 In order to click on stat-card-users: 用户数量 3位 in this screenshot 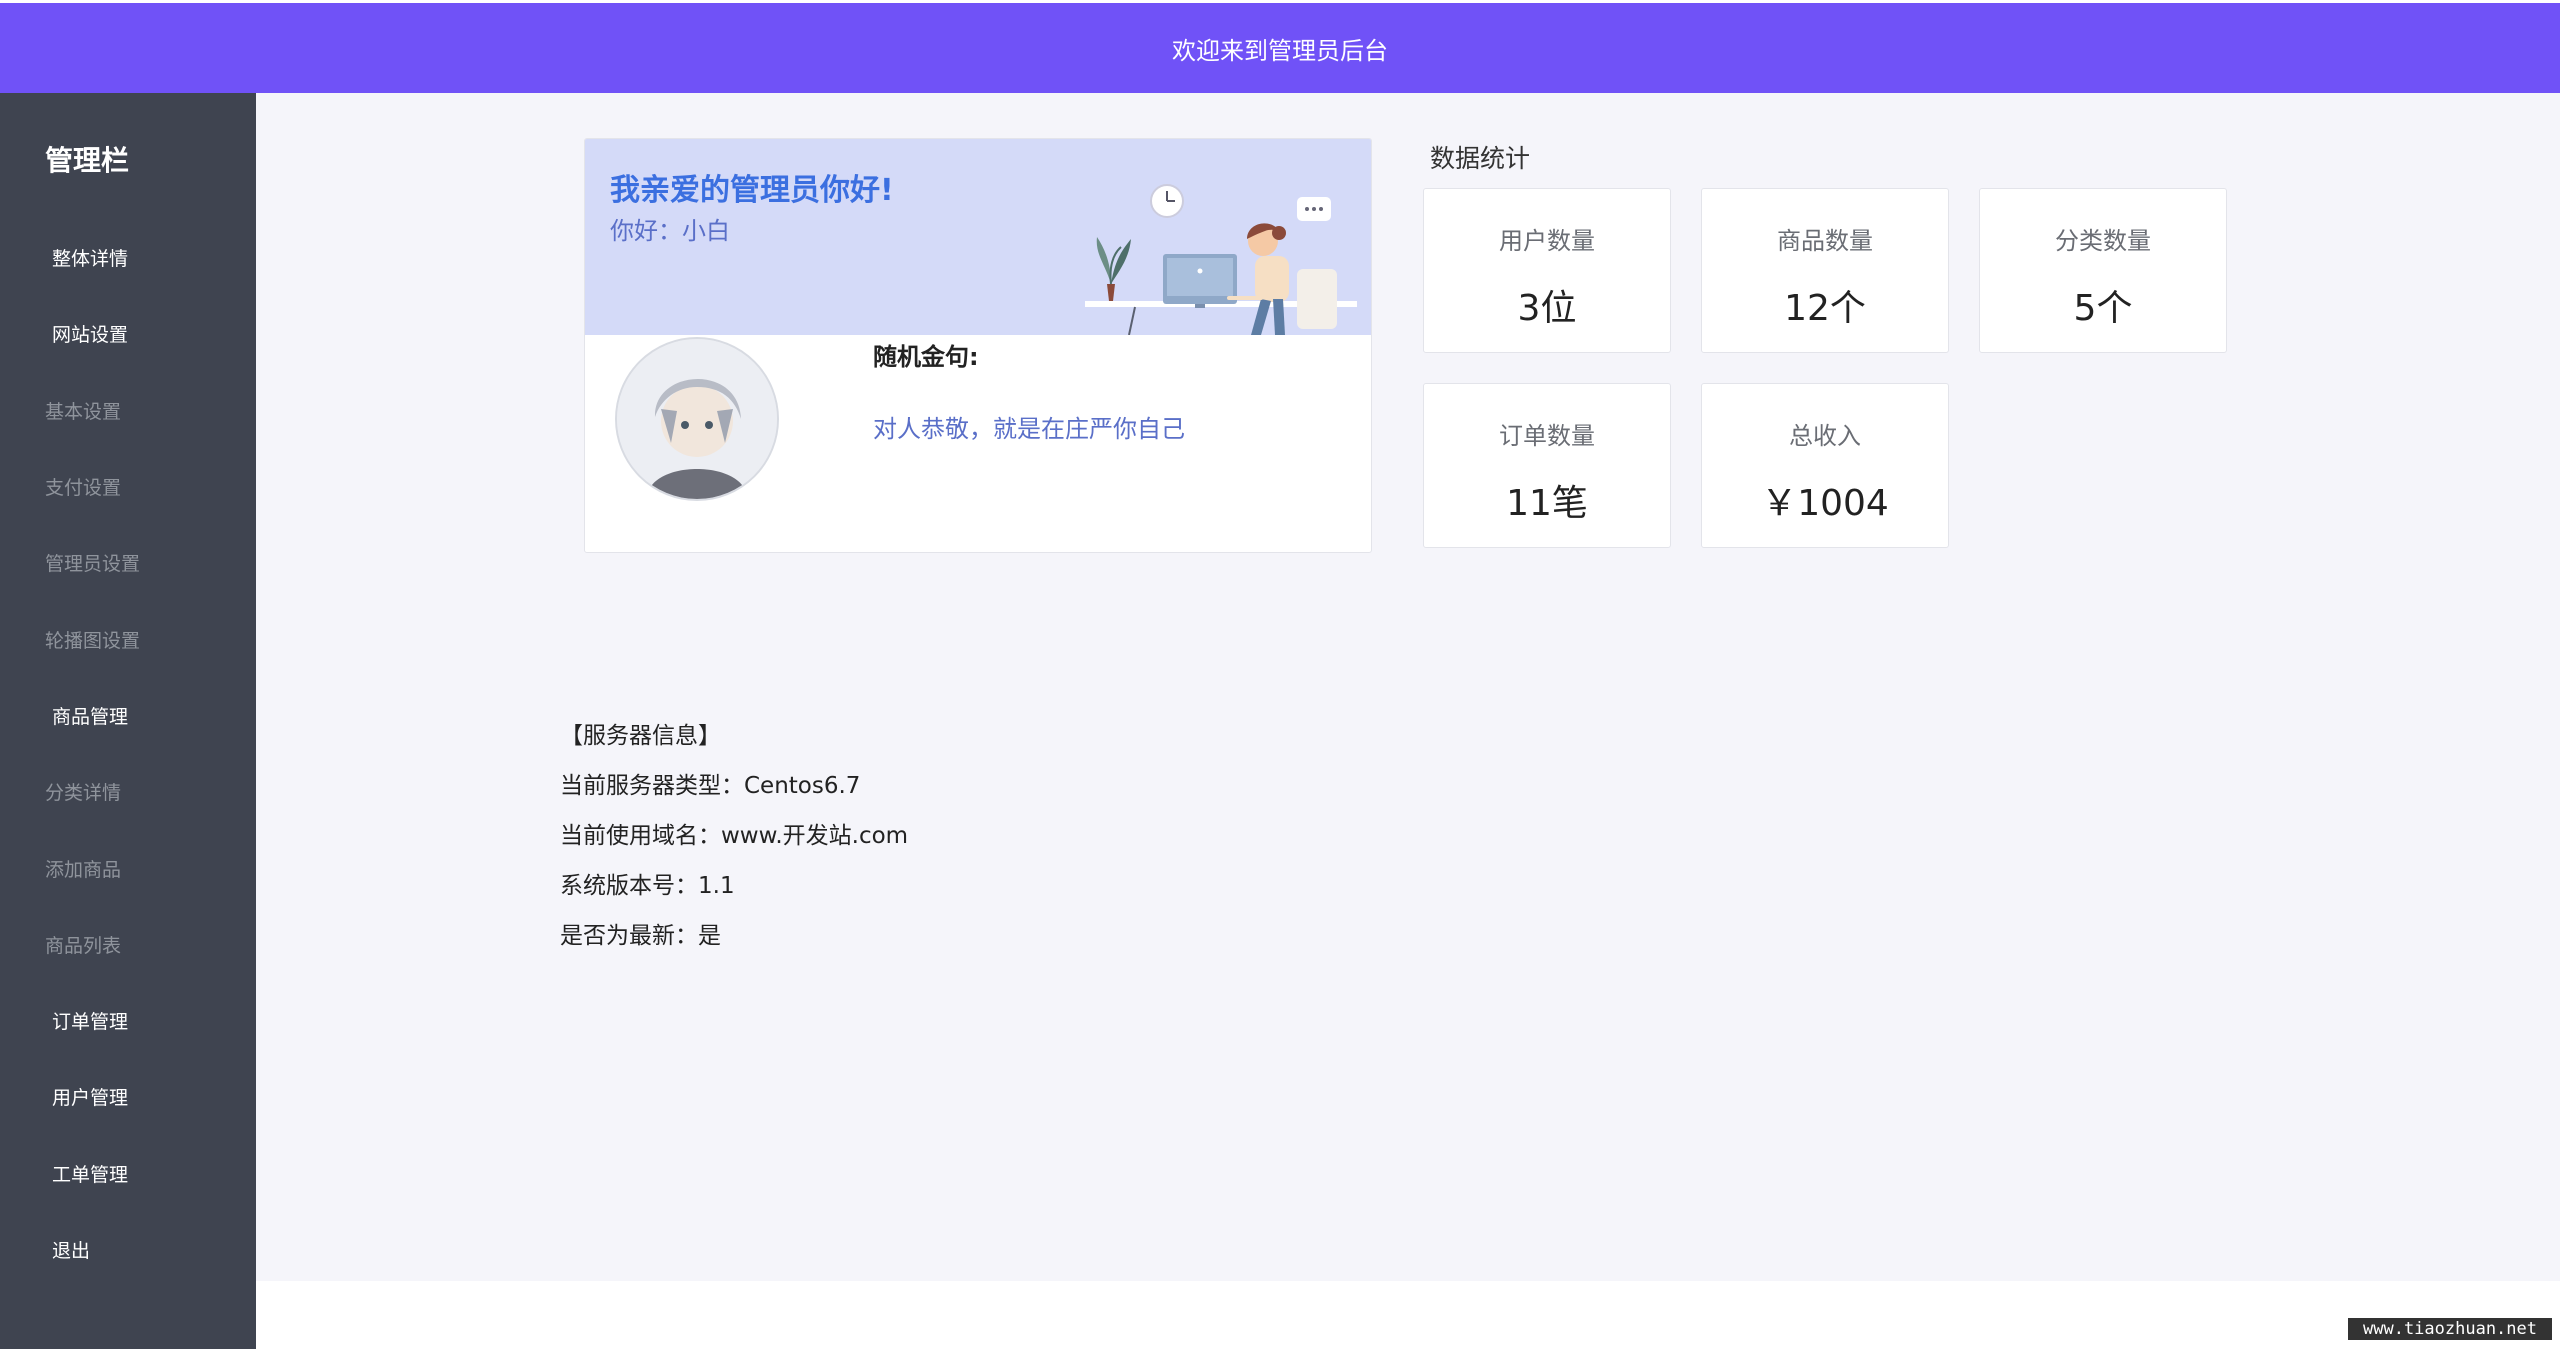, I will do `click(1547, 270)`.